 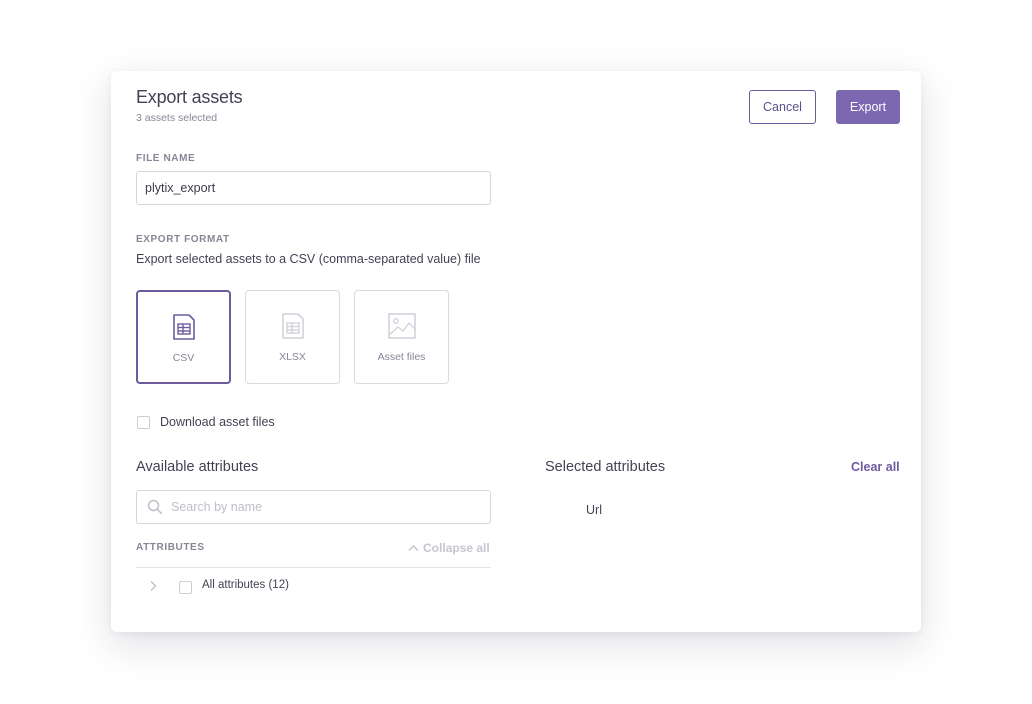 What do you see at coordinates (189, 97) in the screenshot?
I see `dialog-title: Export assets` at bounding box center [189, 97].